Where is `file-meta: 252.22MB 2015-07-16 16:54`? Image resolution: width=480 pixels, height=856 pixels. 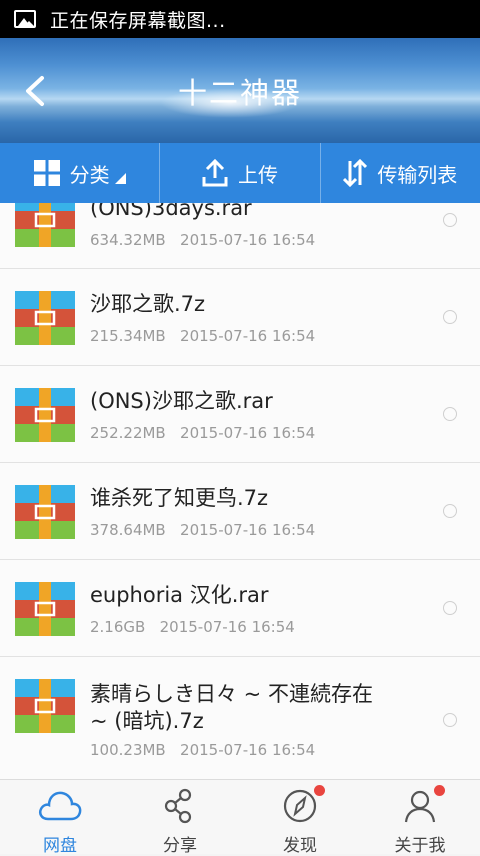 file-meta: 252.22MB 2015-07-16 16:54 is located at coordinates (202, 433).